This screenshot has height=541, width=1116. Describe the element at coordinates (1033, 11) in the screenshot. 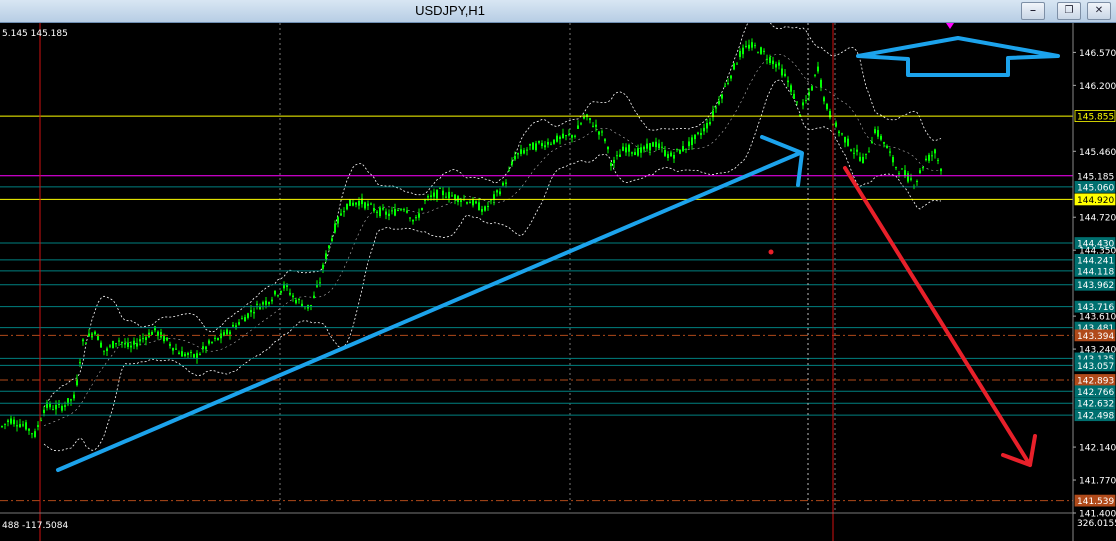

I see `minimize-button: ⎯` at that location.